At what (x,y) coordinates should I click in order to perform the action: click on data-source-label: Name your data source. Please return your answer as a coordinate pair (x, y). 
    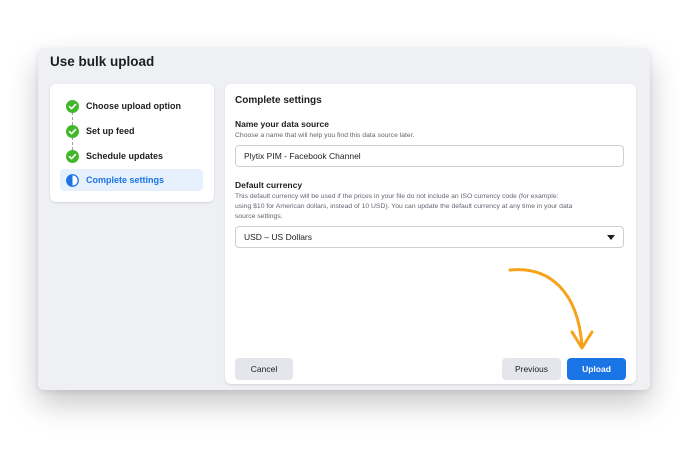
    Looking at the image, I should click on (282, 124).